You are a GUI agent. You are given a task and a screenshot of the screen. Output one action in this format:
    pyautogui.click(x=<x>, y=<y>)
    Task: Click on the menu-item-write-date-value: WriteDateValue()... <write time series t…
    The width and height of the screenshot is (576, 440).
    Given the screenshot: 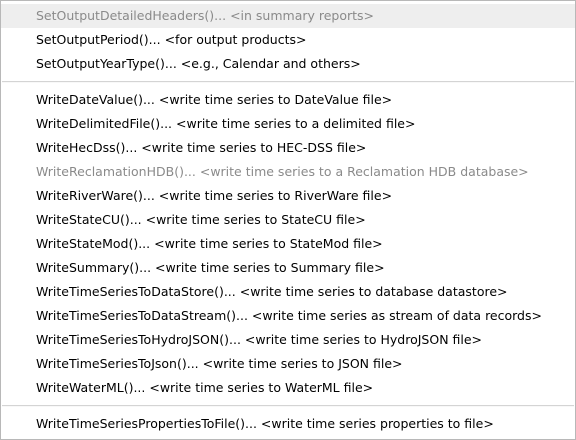 What is the action you would take?
    pyautogui.click(x=288, y=100)
    